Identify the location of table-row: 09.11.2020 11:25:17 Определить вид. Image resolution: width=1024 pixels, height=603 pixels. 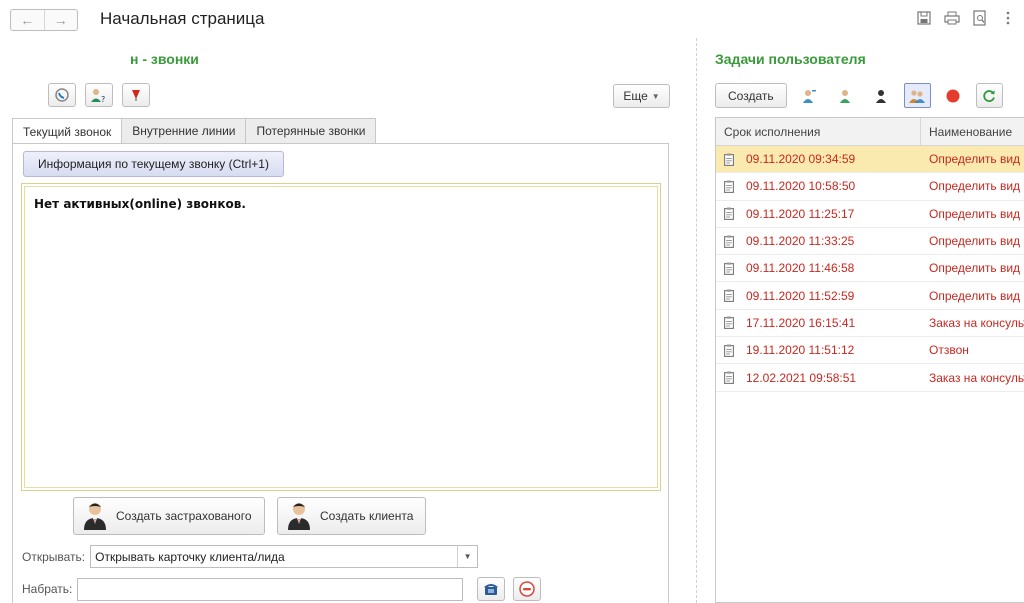
(870, 214).